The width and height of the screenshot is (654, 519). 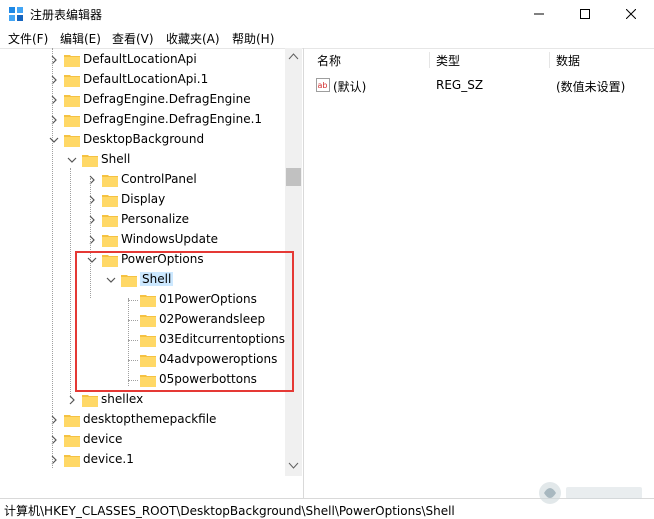 What do you see at coordinates (170, 239) in the screenshot?
I see `tree-item-label: WindowsUpdate` at bounding box center [170, 239].